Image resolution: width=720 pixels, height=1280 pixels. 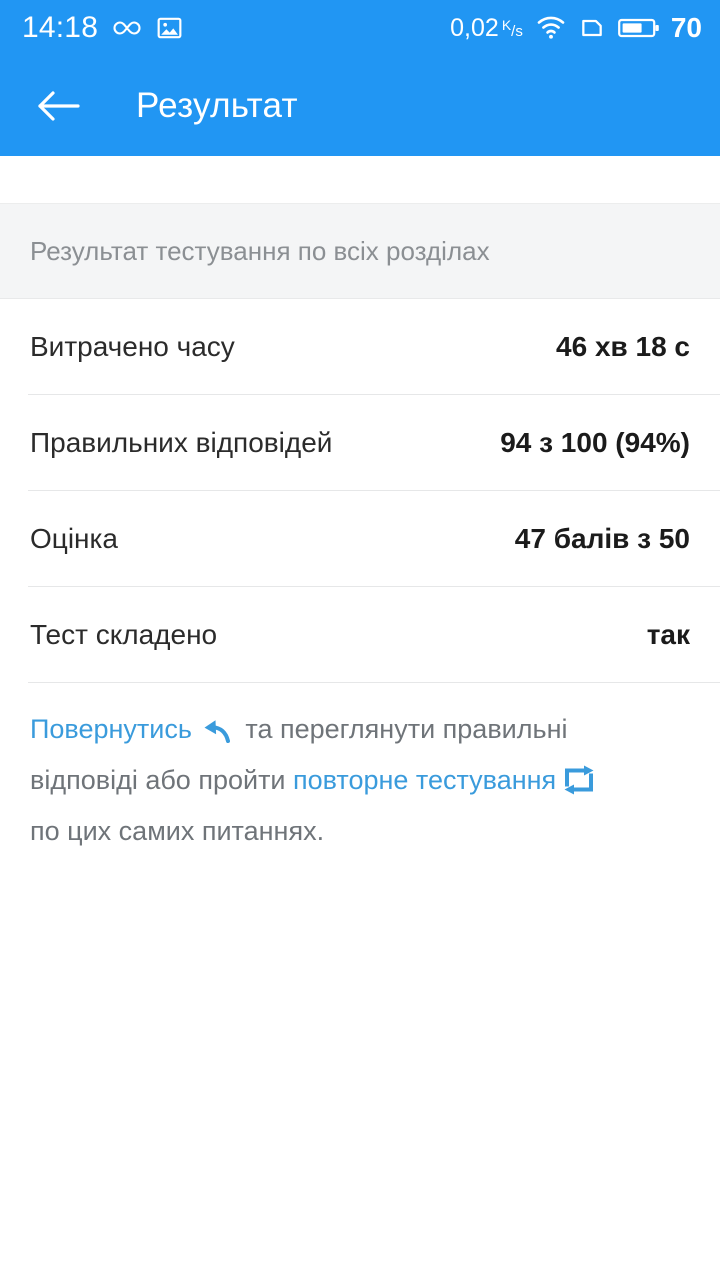 I want to click on sim-card-icon, so click(x=592, y=28).